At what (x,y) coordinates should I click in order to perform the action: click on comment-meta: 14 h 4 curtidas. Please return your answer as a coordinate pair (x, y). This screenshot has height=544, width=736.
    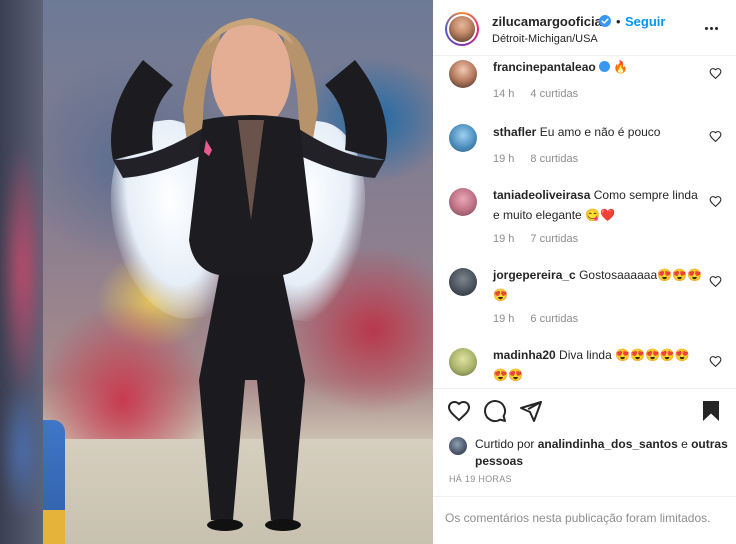
    Looking at the image, I should click on (535, 94).